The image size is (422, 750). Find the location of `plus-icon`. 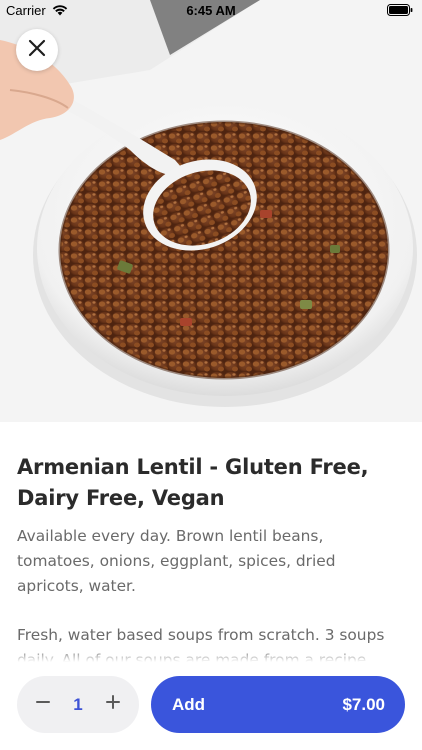

plus-icon is located at coordinates (113, 704).